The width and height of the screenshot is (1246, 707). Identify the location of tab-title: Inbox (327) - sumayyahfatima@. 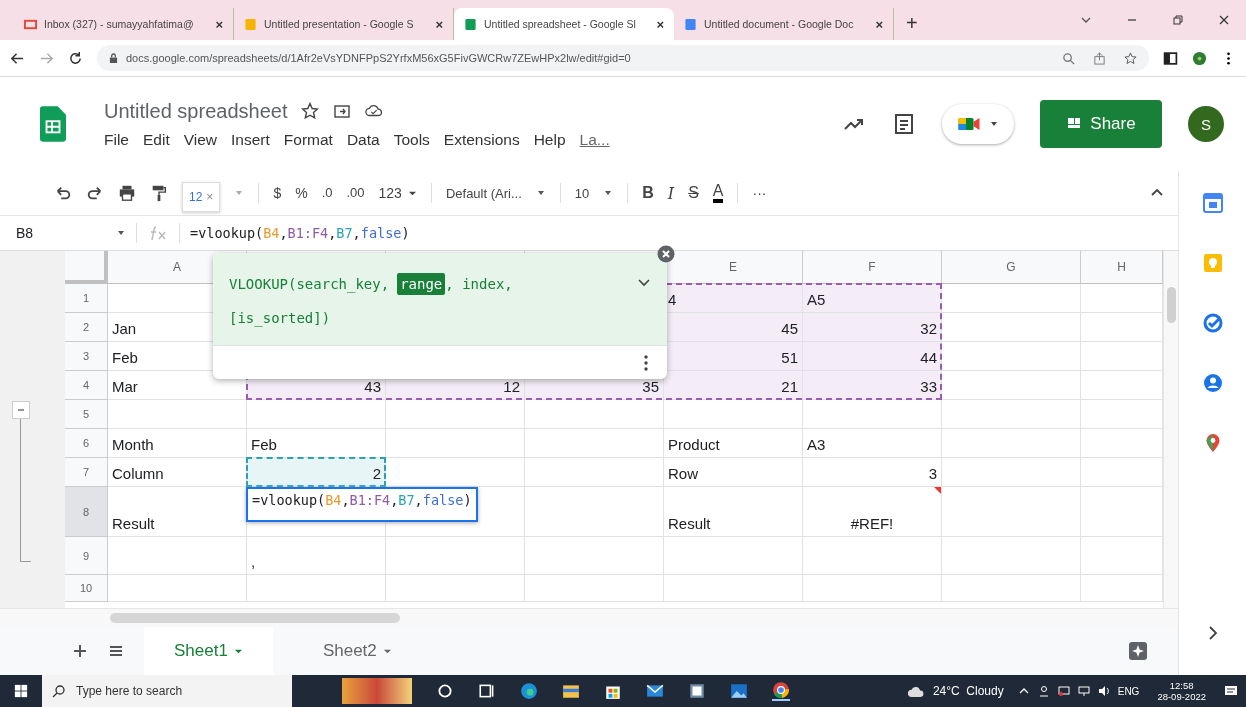
(119, 24).